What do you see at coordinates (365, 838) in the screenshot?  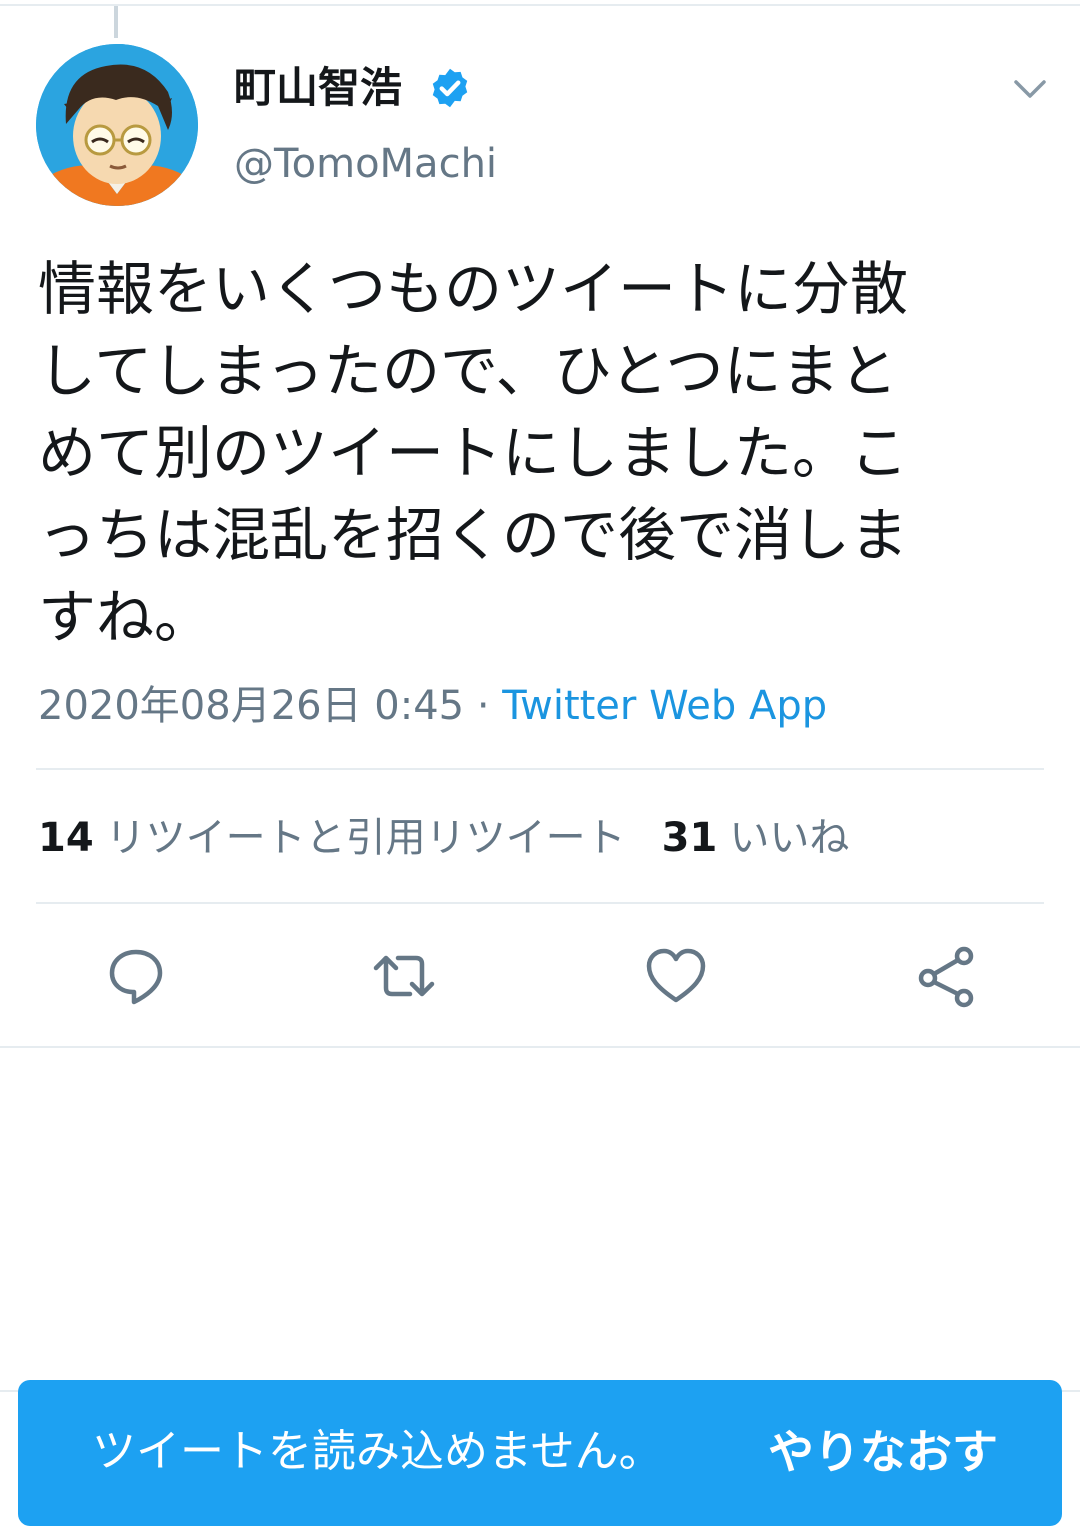 I see `retweets-label: リツイートと引用リツイート` at bounding box center [365, 838].